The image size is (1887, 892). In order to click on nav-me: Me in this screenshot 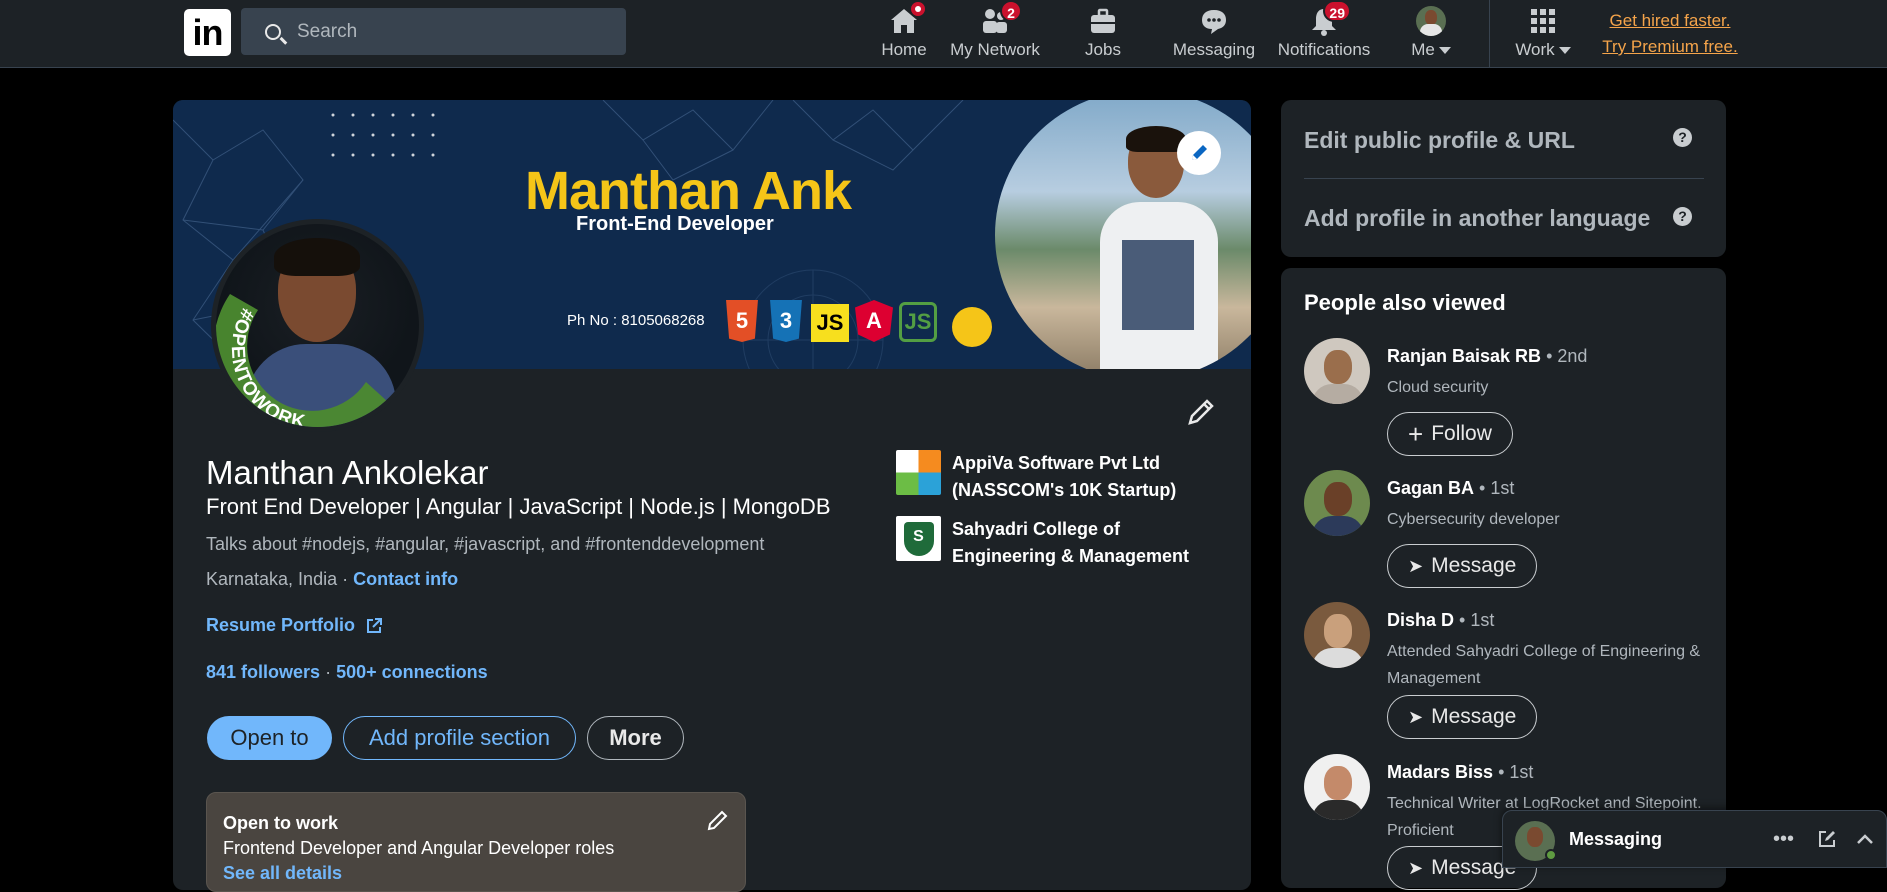, I will do `click(1431, 34)`.